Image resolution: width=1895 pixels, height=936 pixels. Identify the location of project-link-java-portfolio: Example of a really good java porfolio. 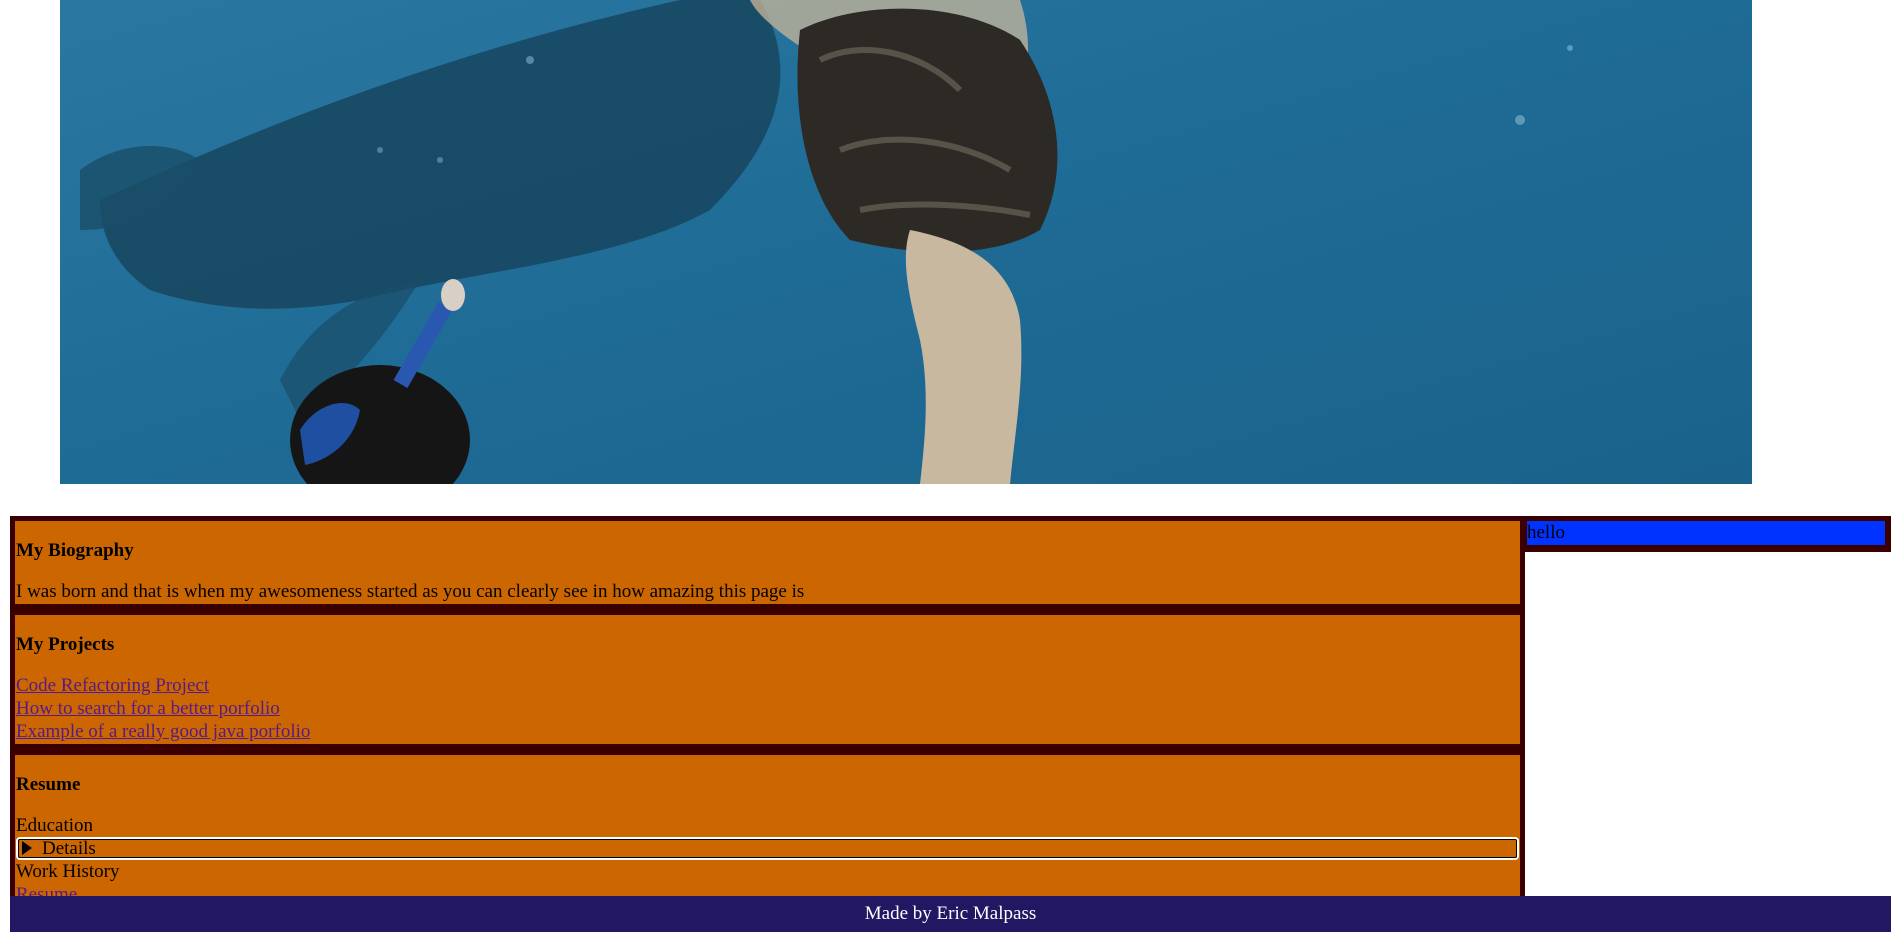
(767, 731).